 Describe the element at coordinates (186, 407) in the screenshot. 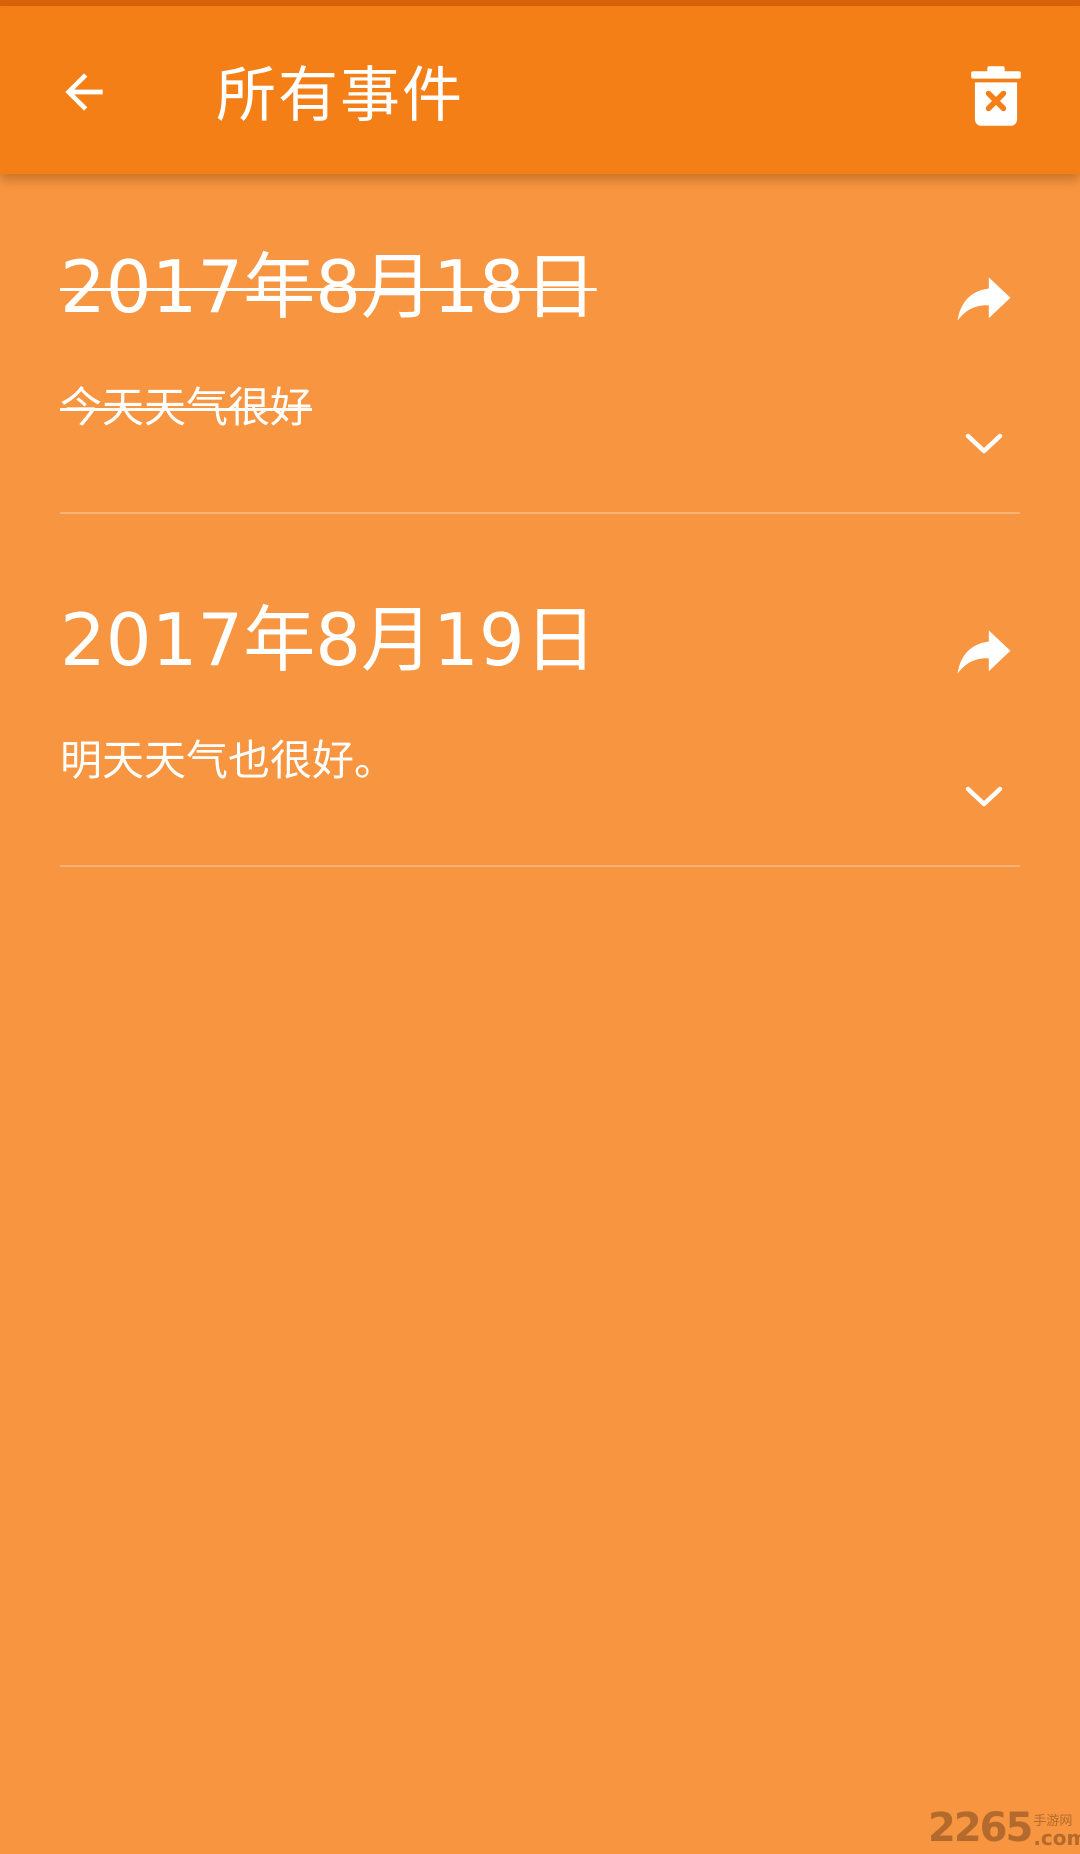

I see `event-text: 今天天气很好` at that location.